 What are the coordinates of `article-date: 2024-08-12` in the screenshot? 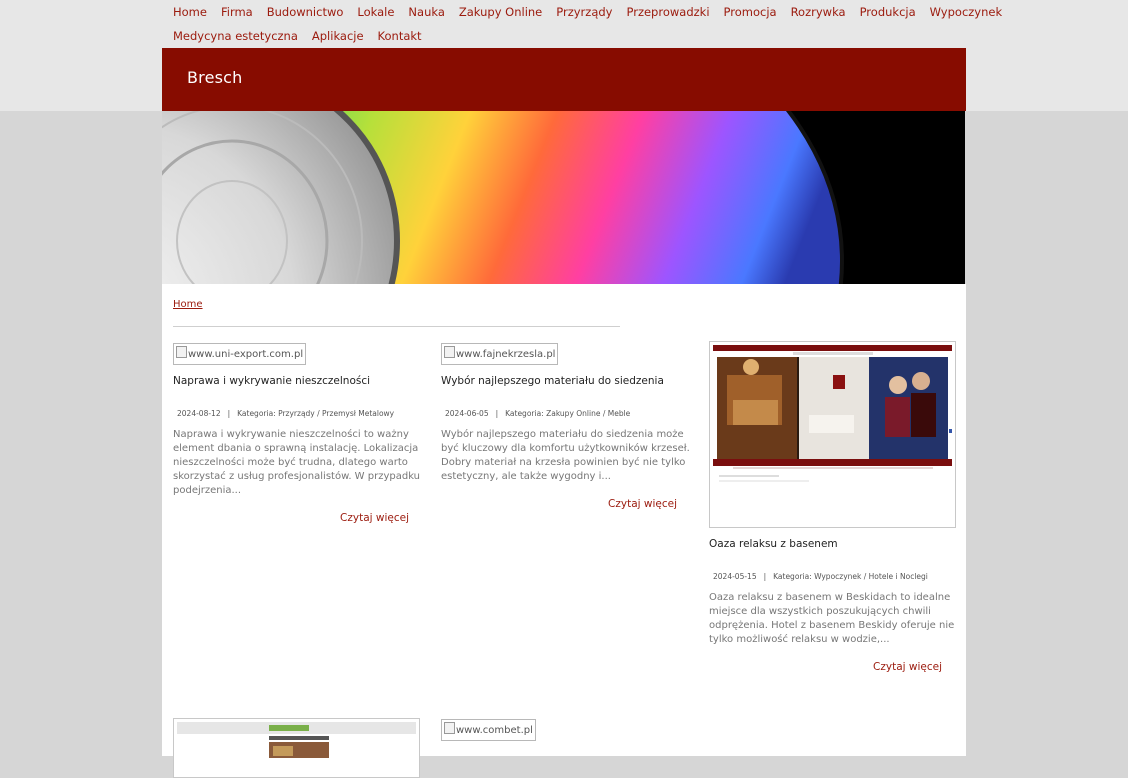 It's located at (199, 413).